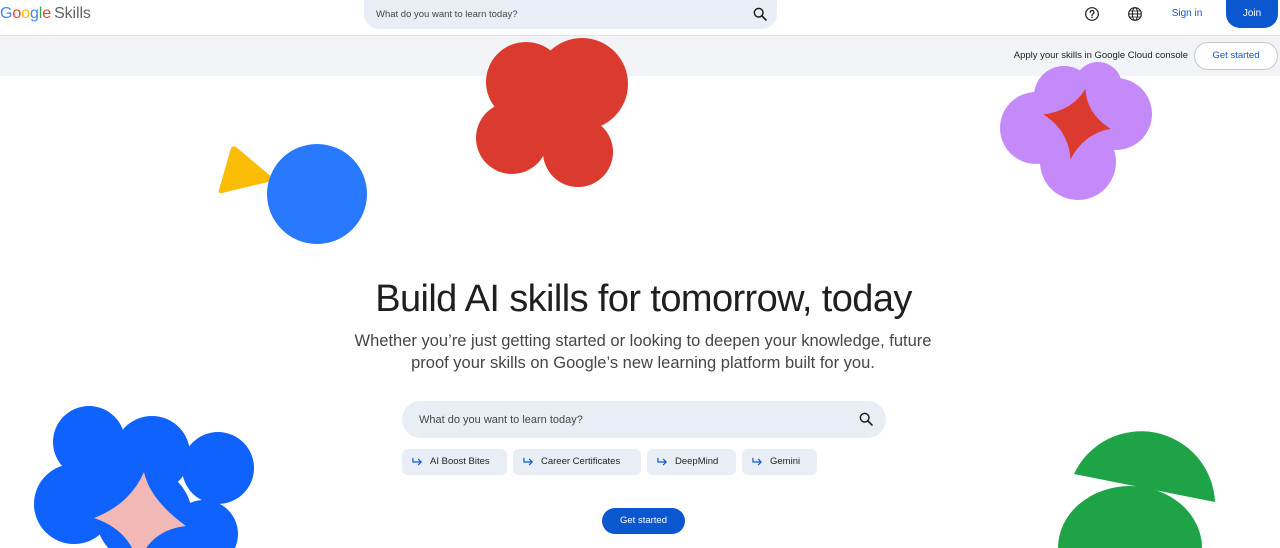 The image size is (1280, 548). I want to click on suggestion-chip: AI Boost Bites, so click(454, 462).